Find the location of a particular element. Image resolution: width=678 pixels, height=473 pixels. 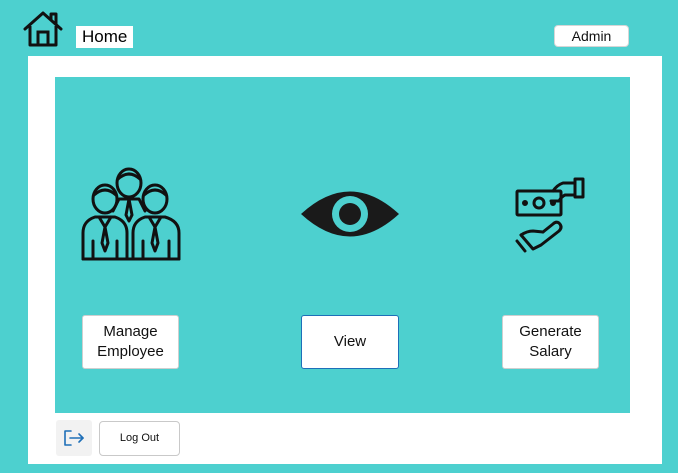

manage-employee-button: Manage Employee is located at coordinates (130, 342).